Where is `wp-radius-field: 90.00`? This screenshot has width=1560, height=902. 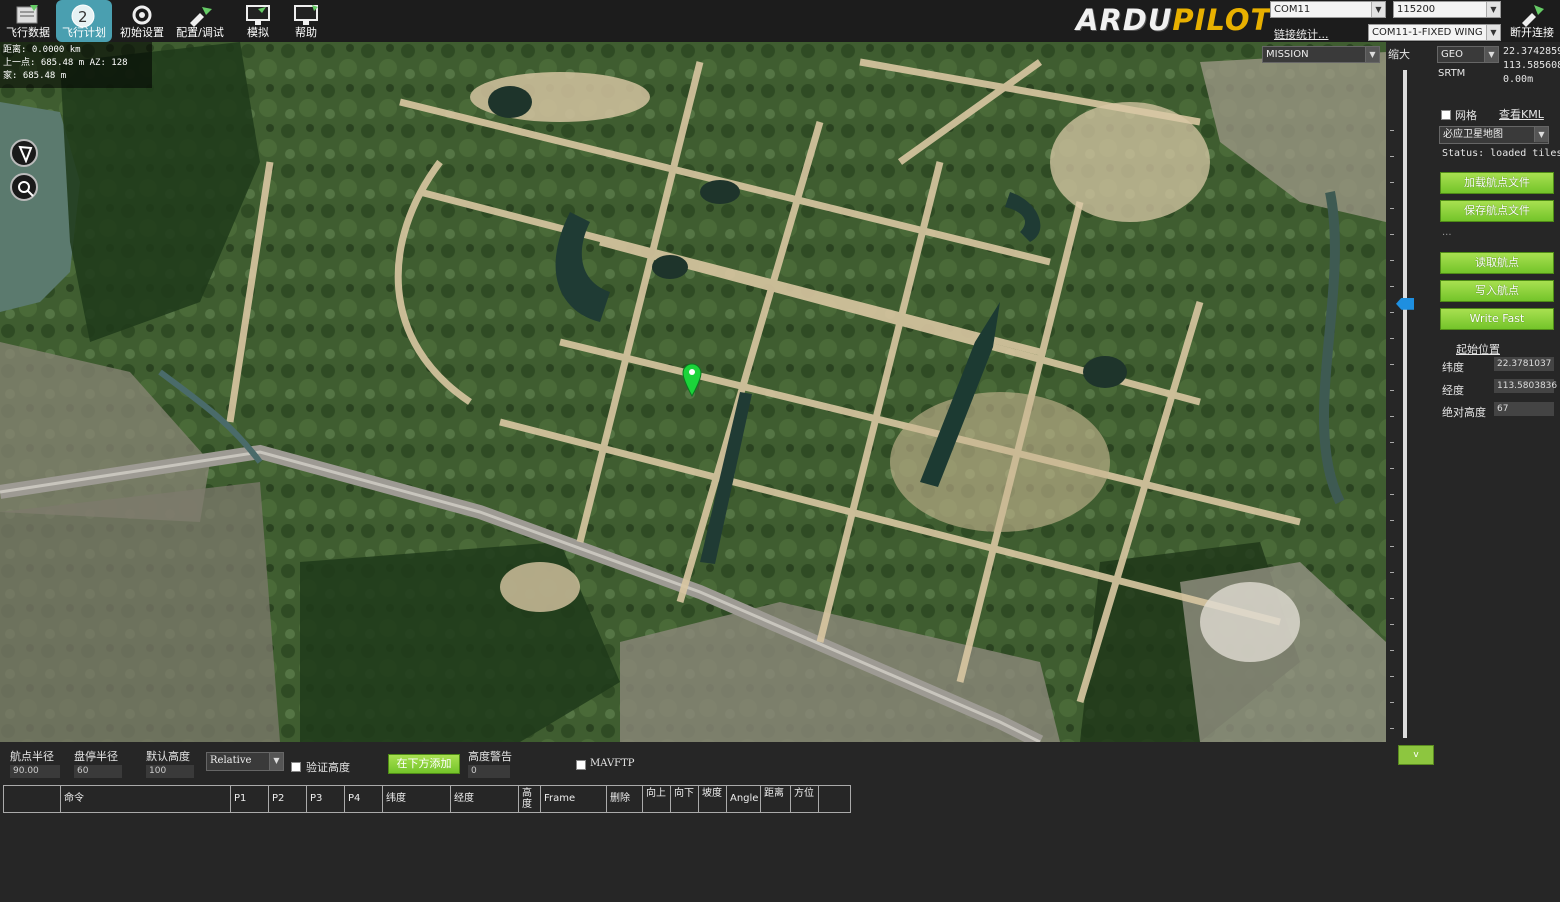
wp-radius-field: 90.00 is located at coordinates (35, 771).